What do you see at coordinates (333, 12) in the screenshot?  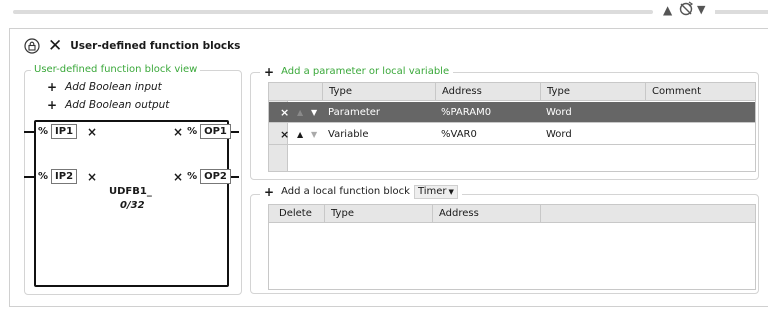 I see `toolbar-separator` at bounding box center [333, 12].